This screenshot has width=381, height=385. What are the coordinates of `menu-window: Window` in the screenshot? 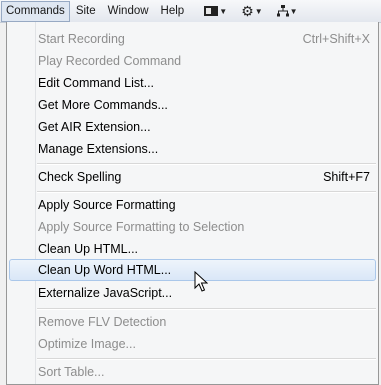 It's located at (128, 11).